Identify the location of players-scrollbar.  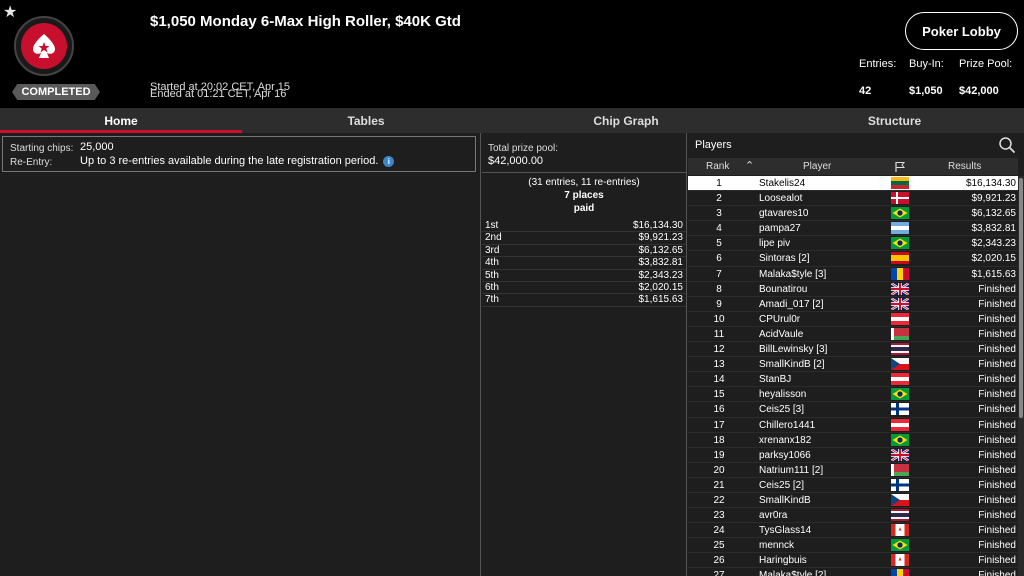
(1021, 376).